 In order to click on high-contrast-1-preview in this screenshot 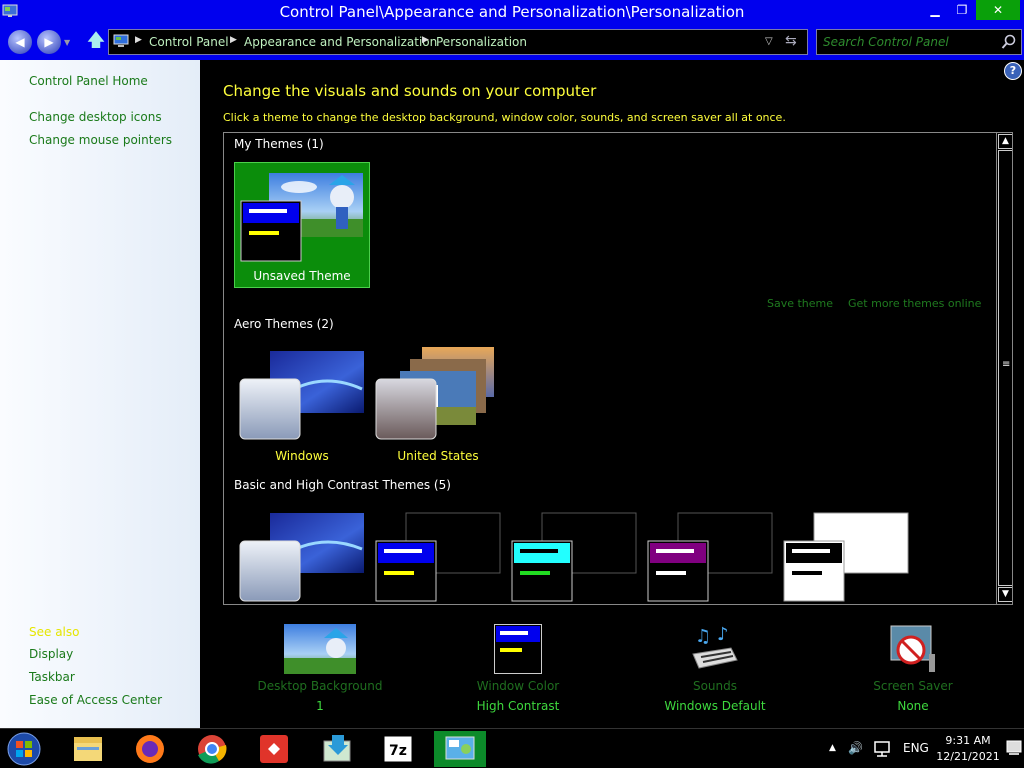, I will do `click(438, 557)`.